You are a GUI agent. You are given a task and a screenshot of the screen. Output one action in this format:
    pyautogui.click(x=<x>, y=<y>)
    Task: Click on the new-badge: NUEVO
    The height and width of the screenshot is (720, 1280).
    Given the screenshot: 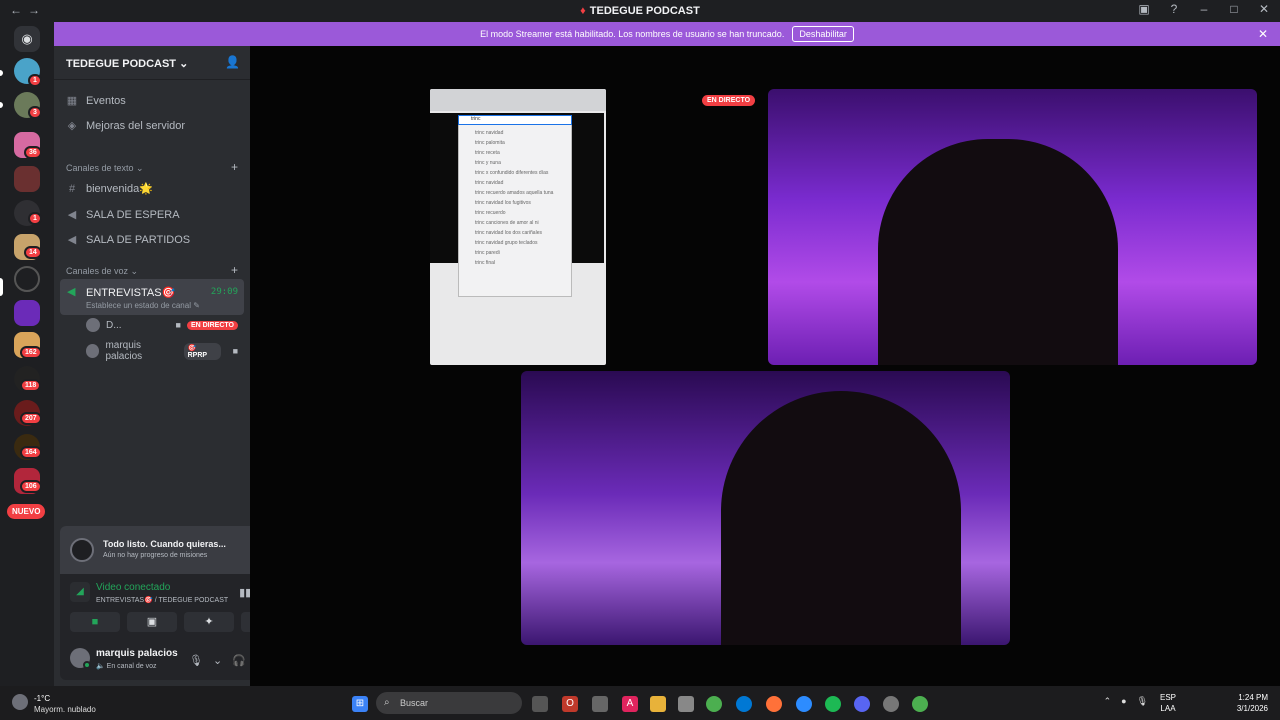 What is the action you would take?
    pyautogui.click(x=26, y=511)
    